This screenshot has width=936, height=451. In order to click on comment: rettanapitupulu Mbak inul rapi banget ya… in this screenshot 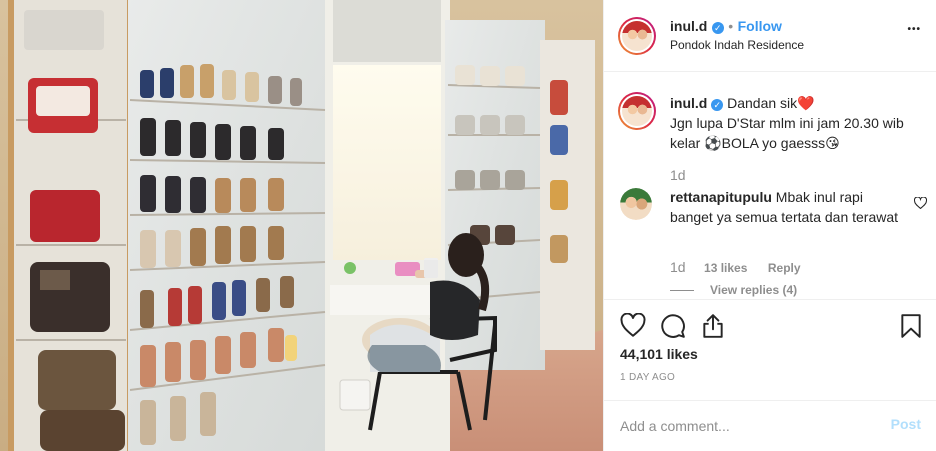, I will do `click(787, 207)`.